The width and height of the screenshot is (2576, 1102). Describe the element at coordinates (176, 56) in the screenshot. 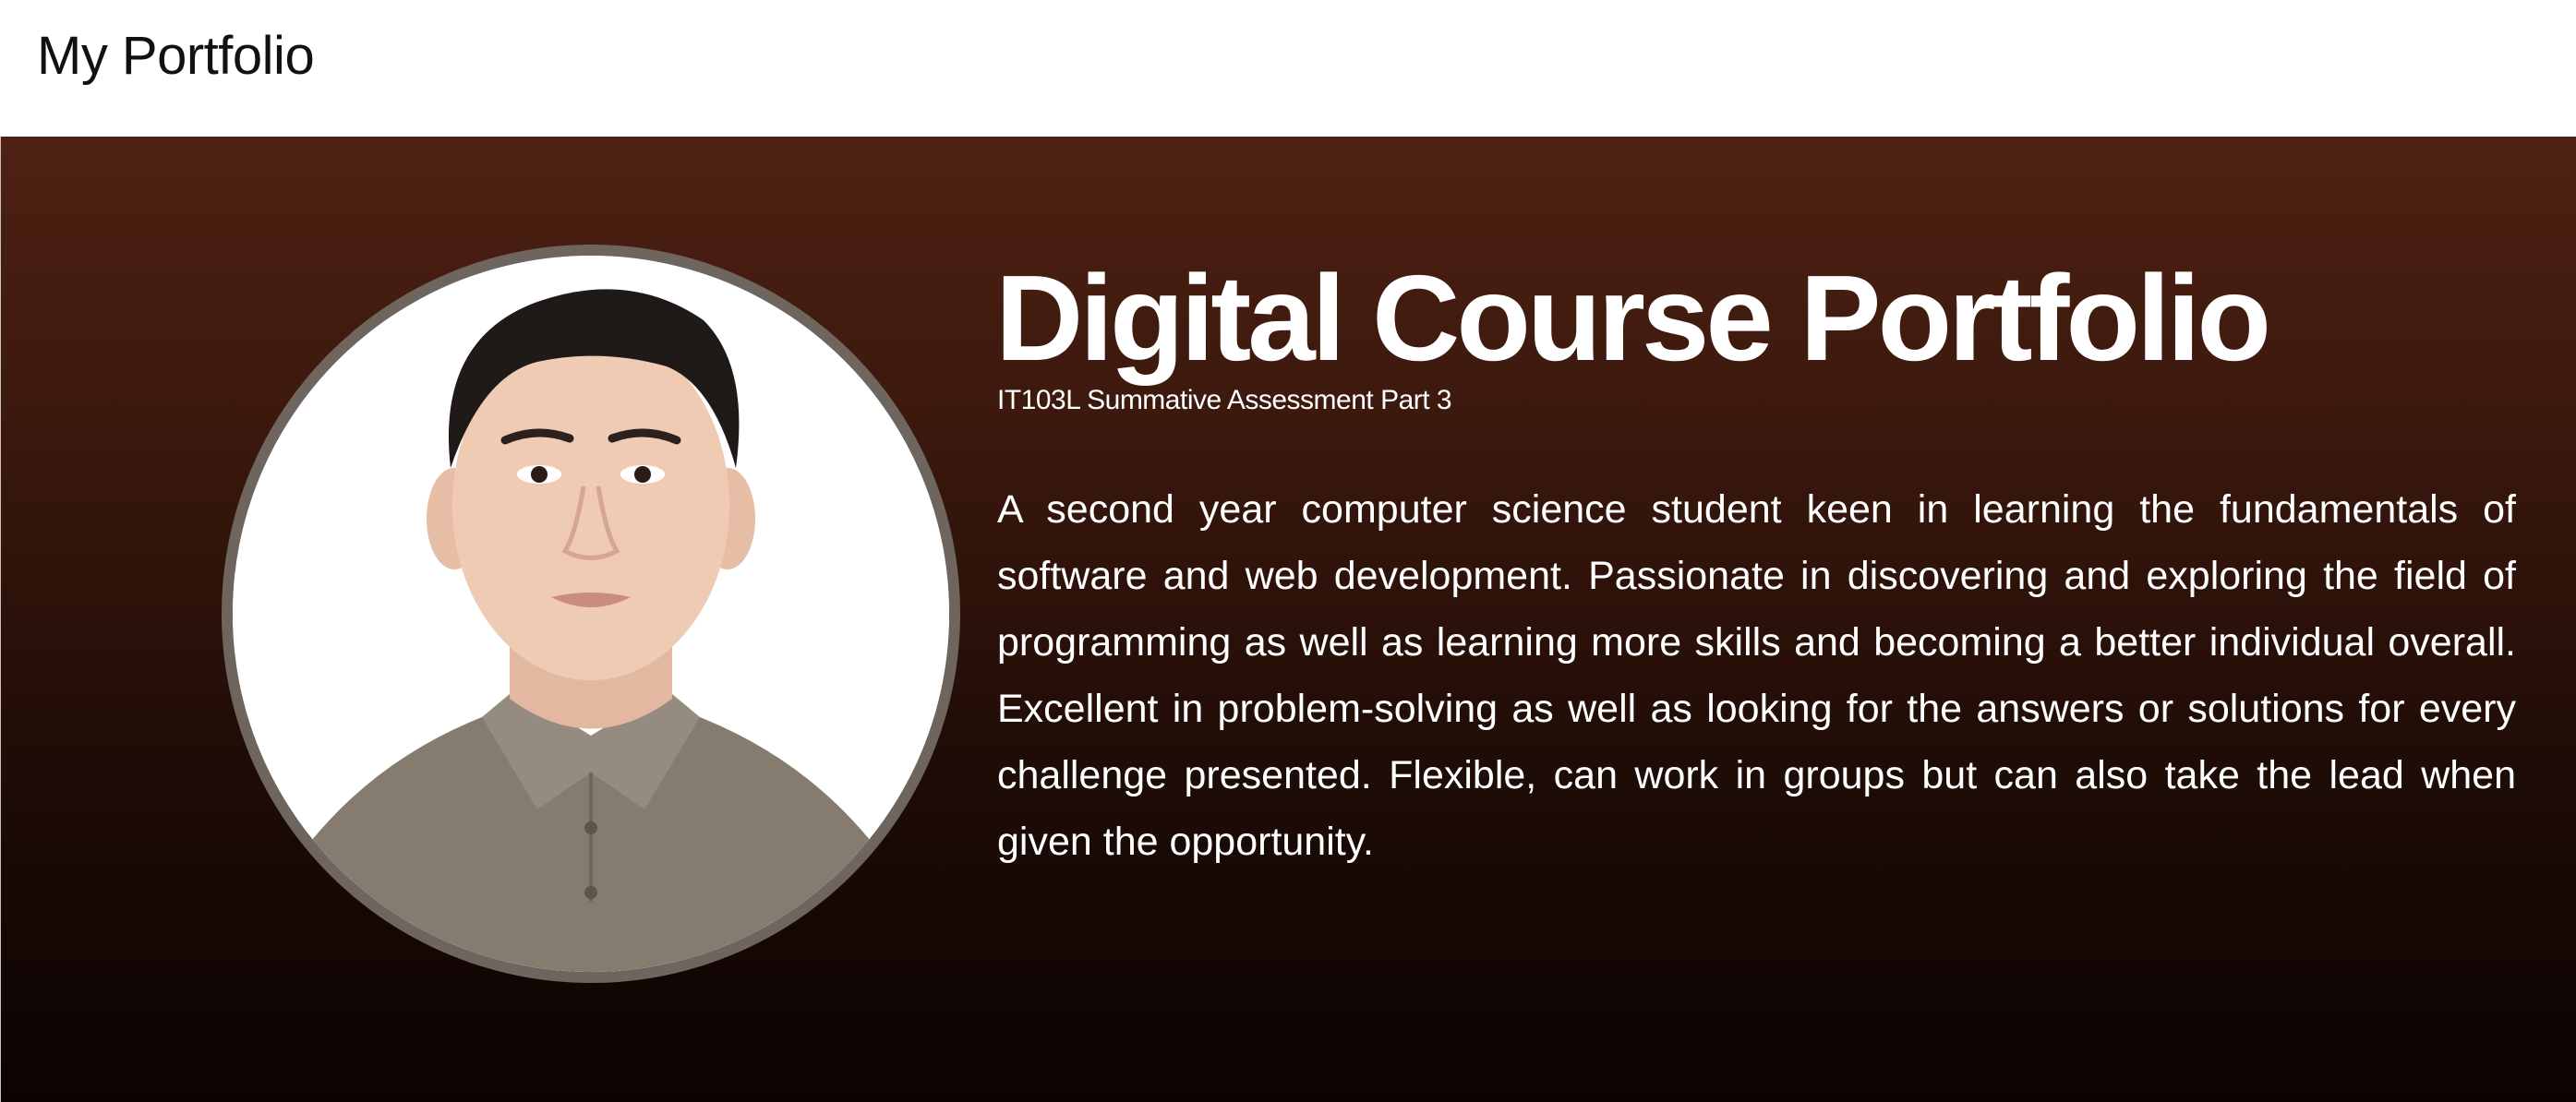

I see `navbar-brand-link: My Portfolio` at that location.